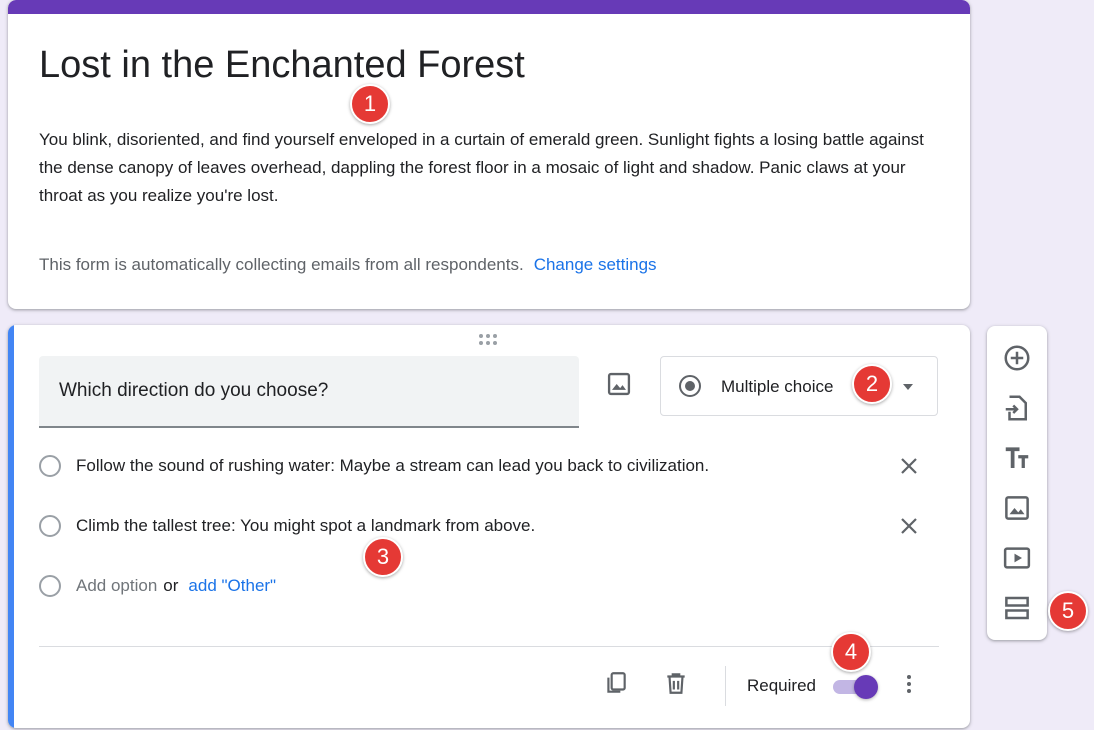  What do you see at coordinates (171, 585) in the screenshot?
I see `or-label: or` at bounding box center [171, 585].